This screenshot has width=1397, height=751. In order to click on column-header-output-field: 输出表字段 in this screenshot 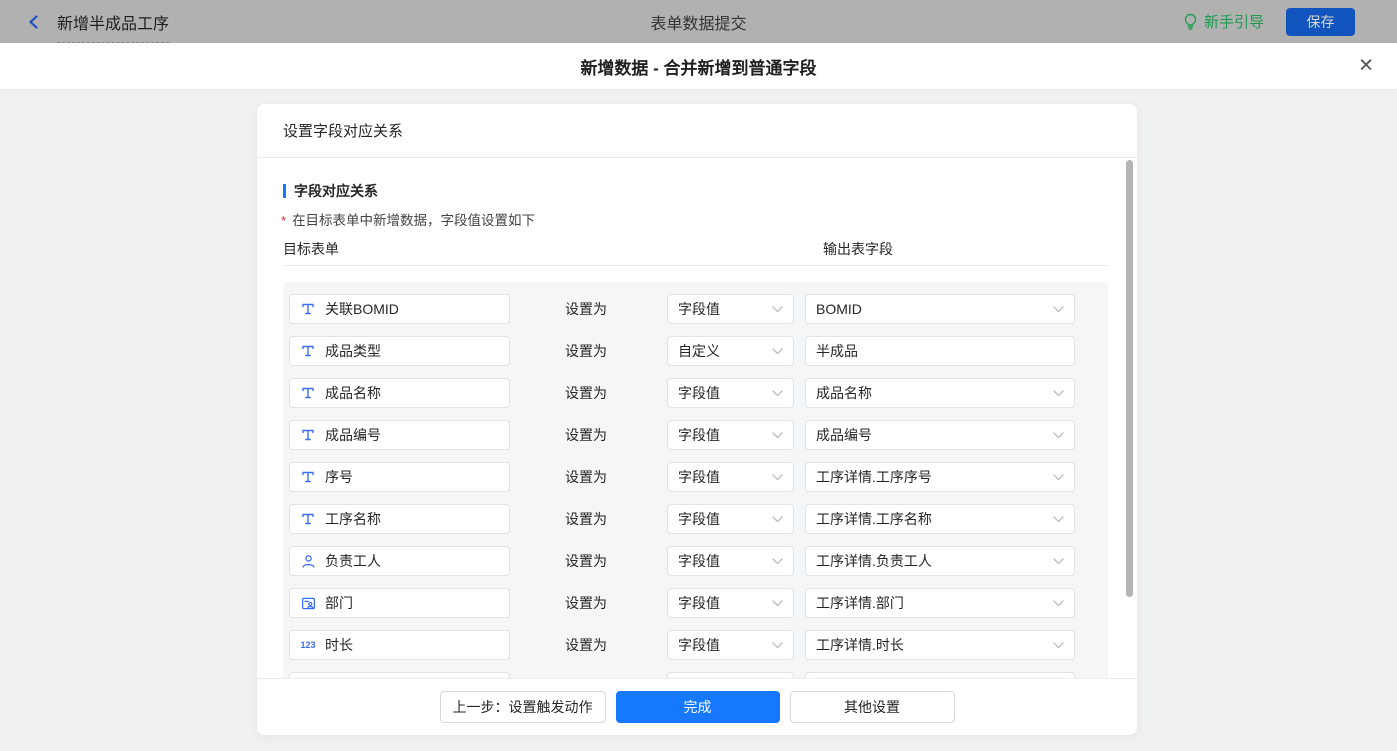, I will do `click(858, 249)`.